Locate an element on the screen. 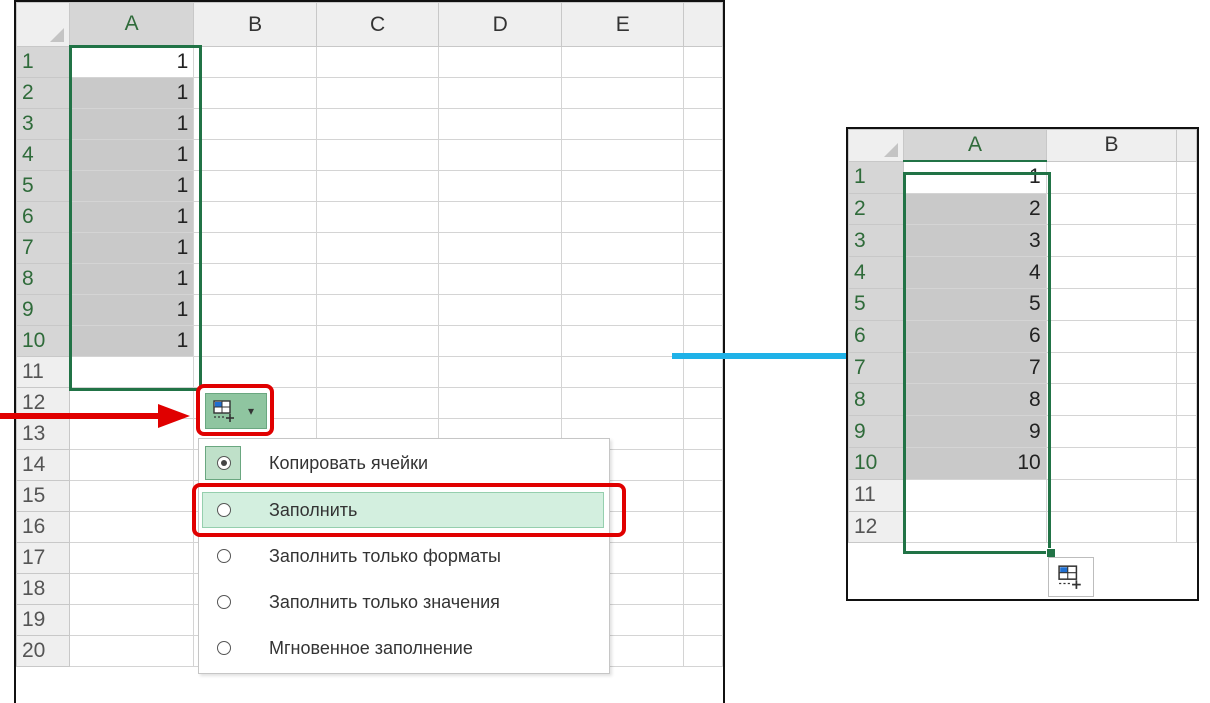 The image size is (1210, 703). row-header: 1 is located at coordinates (876, 177).